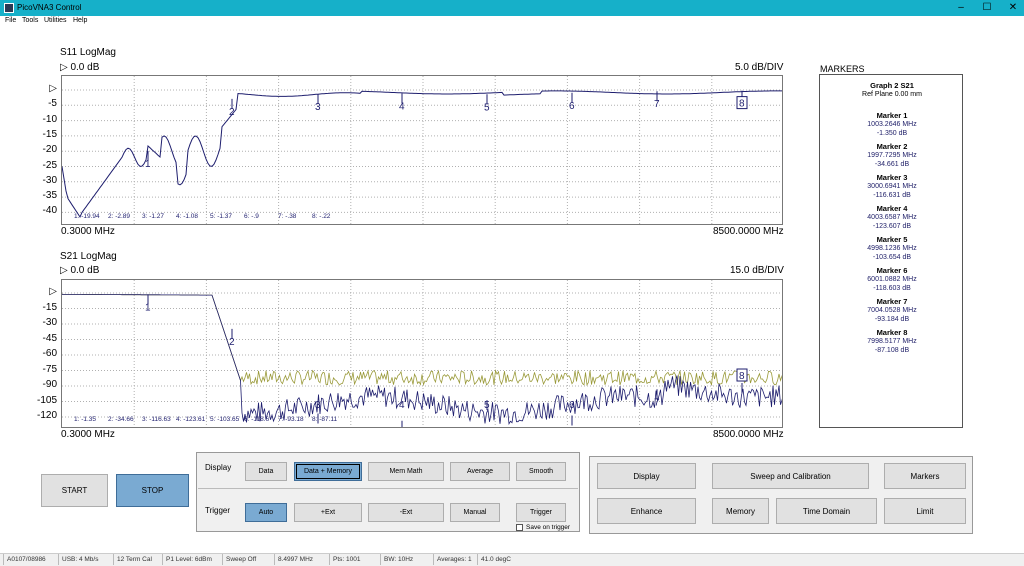 The image size is (1024, 566). What do you see at coordinates (88, 434) in the screenshot?
I see `plot2-start-freq: 0.3000 MHz` at bounding box center [88, 434].